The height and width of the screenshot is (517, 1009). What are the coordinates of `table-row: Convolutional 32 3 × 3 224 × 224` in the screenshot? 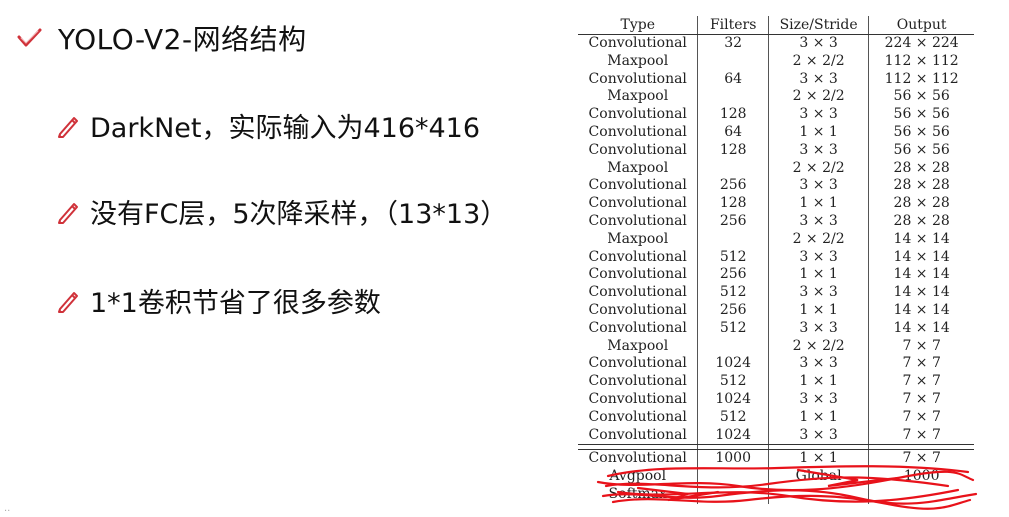 It's located at (776, 43).